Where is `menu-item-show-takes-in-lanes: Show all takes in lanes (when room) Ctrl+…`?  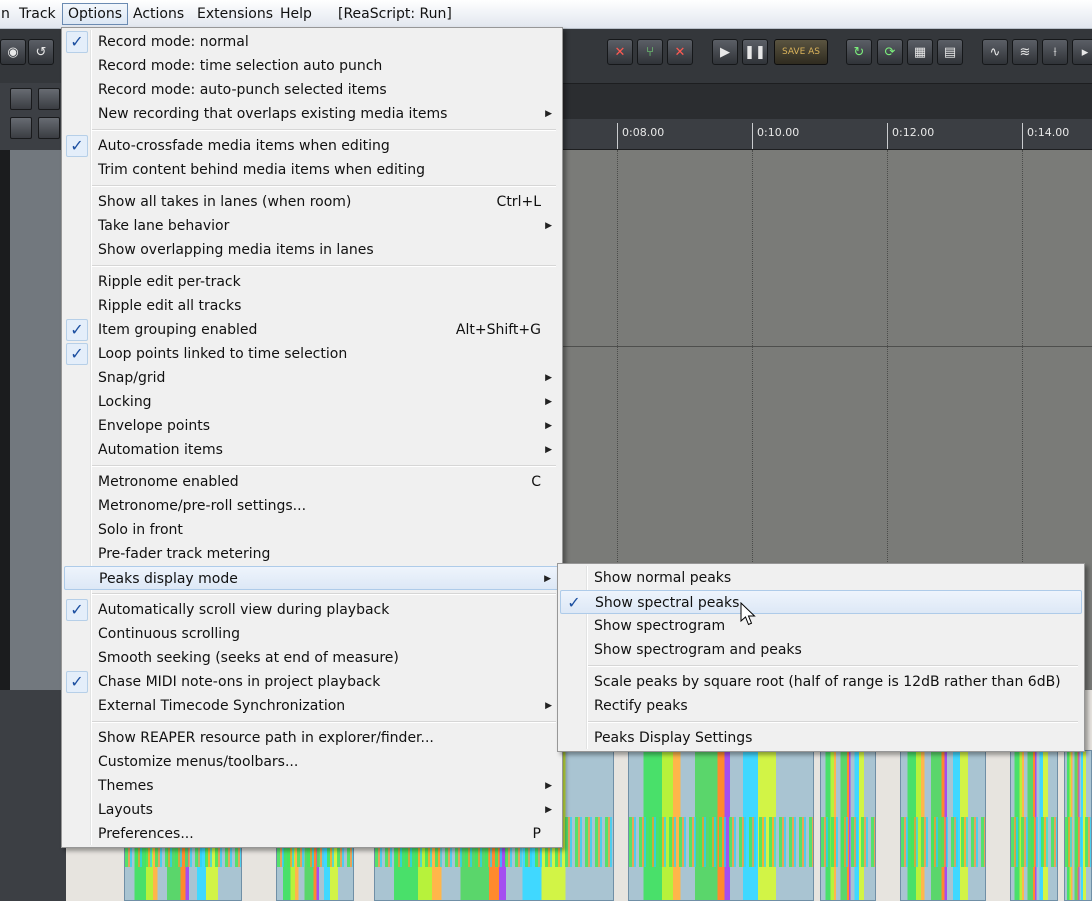 menu-item-show-takes-in-lanes: Show all takes in lanes (when room) Ctrl+… is located at coordinates (312, 202).